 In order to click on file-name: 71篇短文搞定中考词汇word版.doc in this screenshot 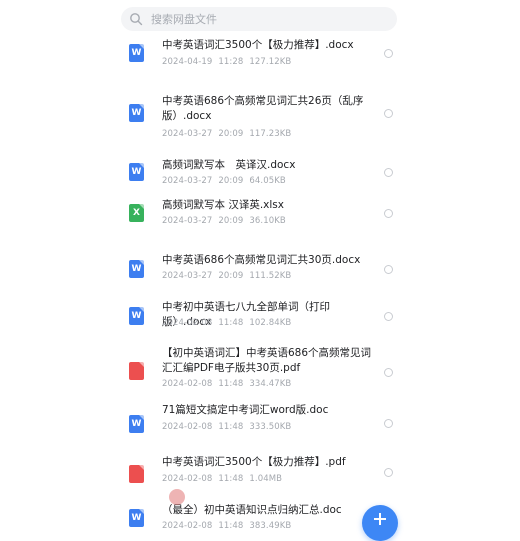, I will do `click(245, 410)`.